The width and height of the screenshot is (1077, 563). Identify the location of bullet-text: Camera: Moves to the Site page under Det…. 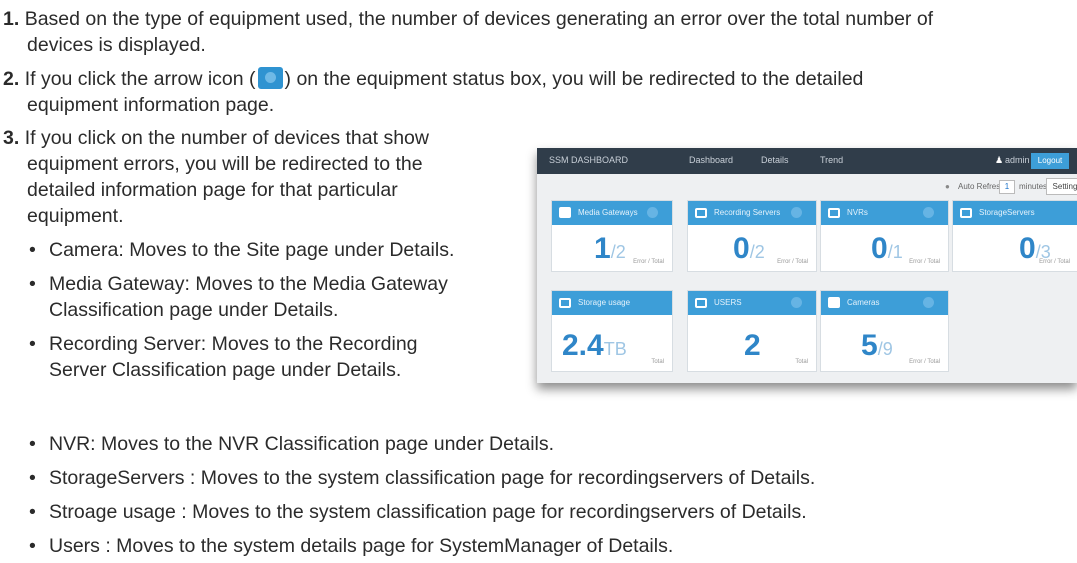
(252, 250).